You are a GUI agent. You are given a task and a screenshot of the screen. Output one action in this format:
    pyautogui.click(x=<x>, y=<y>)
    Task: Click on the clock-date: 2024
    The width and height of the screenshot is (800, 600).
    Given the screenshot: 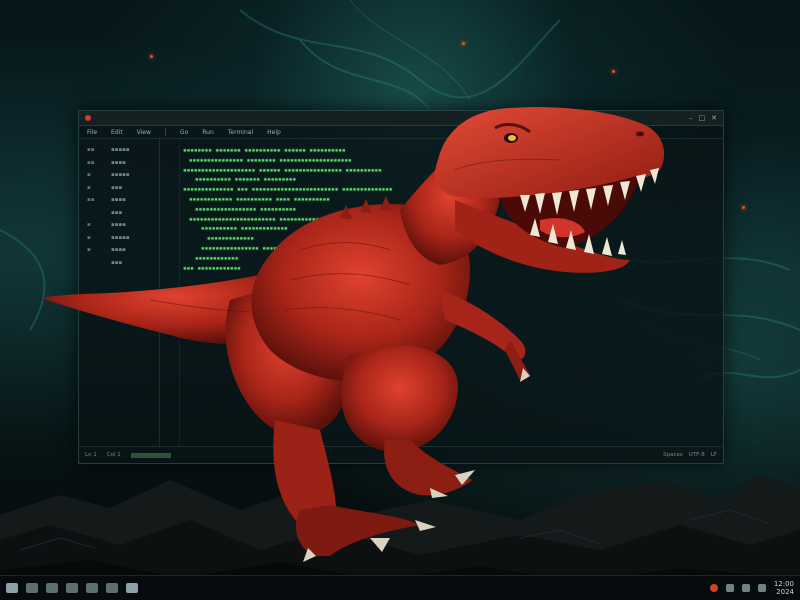 What is the action you would take?
    pyautogui.click(x=785, y=592)
    